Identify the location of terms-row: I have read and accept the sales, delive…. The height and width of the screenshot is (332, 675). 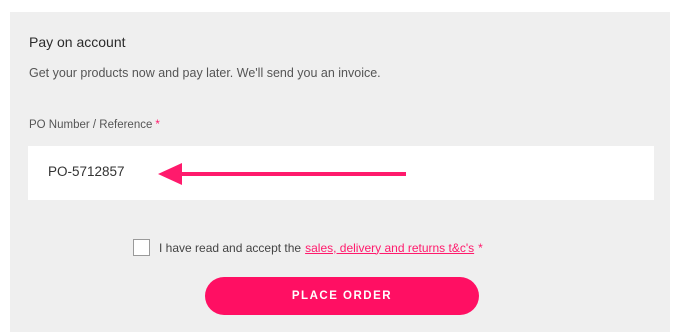
(308, 247).